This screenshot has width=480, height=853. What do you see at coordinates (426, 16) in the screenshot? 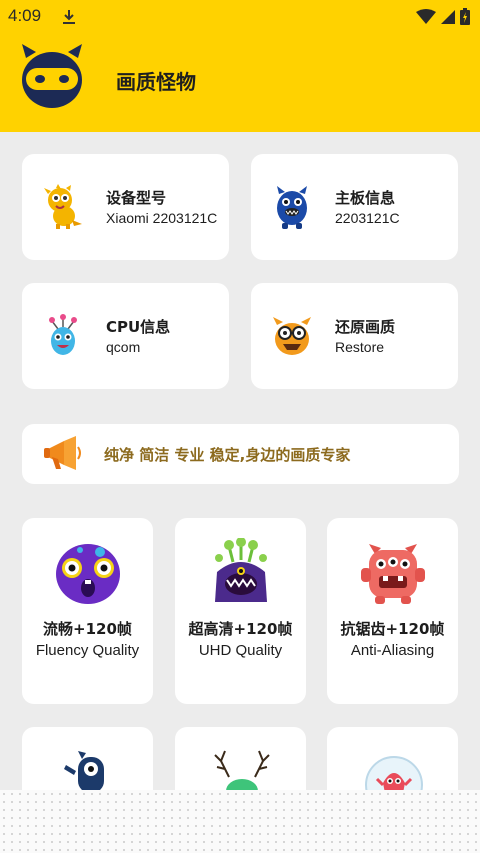
I see `wifi-icon` at bounding box center [426, 16].